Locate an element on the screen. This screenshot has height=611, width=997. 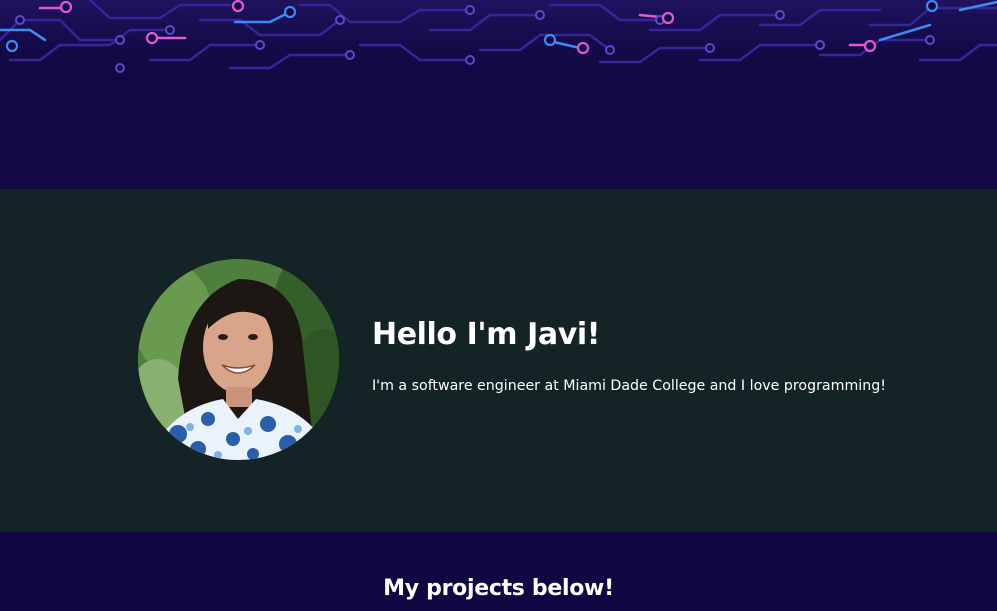
greeting-heading: Hello I'm Javi! is located at coordinates (486, 334).